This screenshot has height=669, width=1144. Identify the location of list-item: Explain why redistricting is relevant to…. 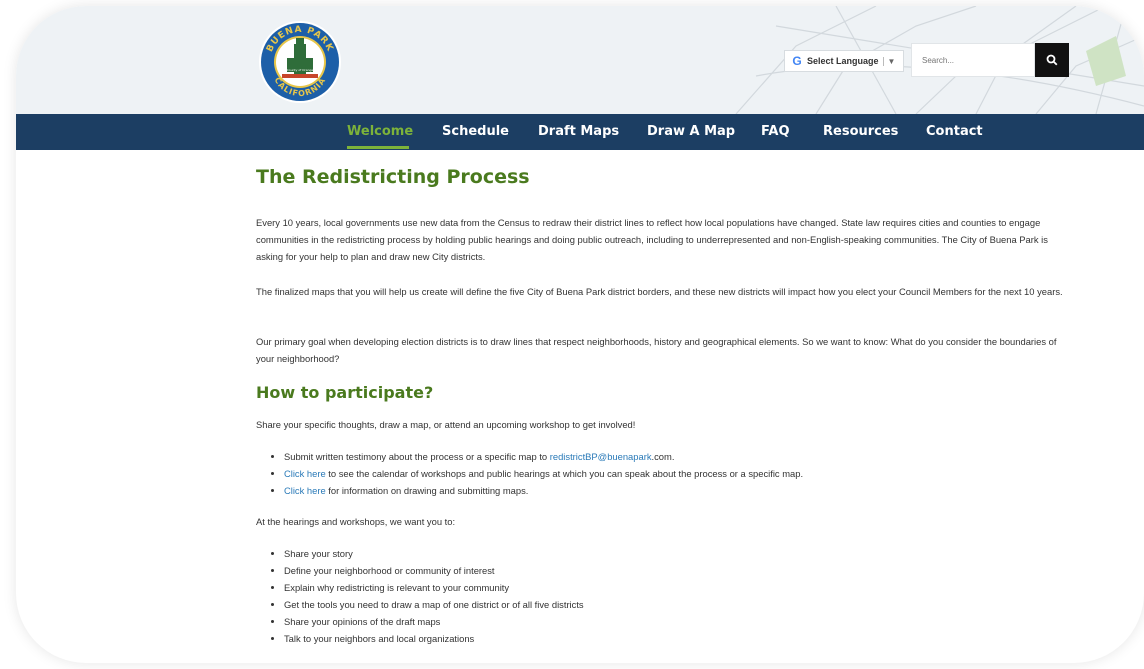
(679, 587).